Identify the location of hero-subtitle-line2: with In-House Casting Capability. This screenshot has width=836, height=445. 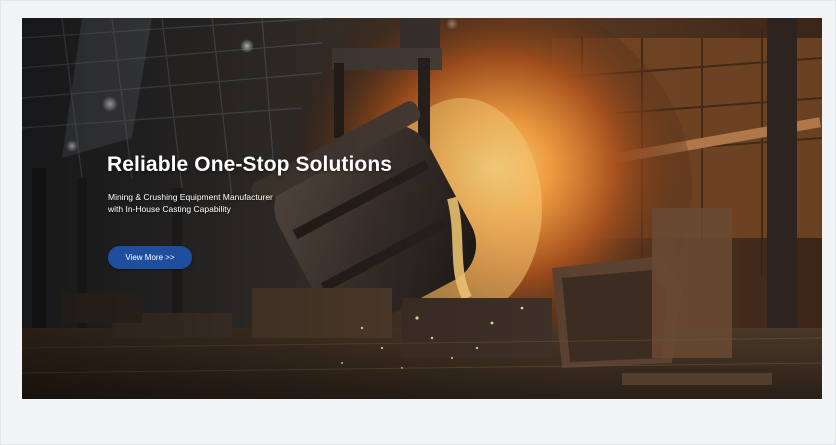
(169, 209).